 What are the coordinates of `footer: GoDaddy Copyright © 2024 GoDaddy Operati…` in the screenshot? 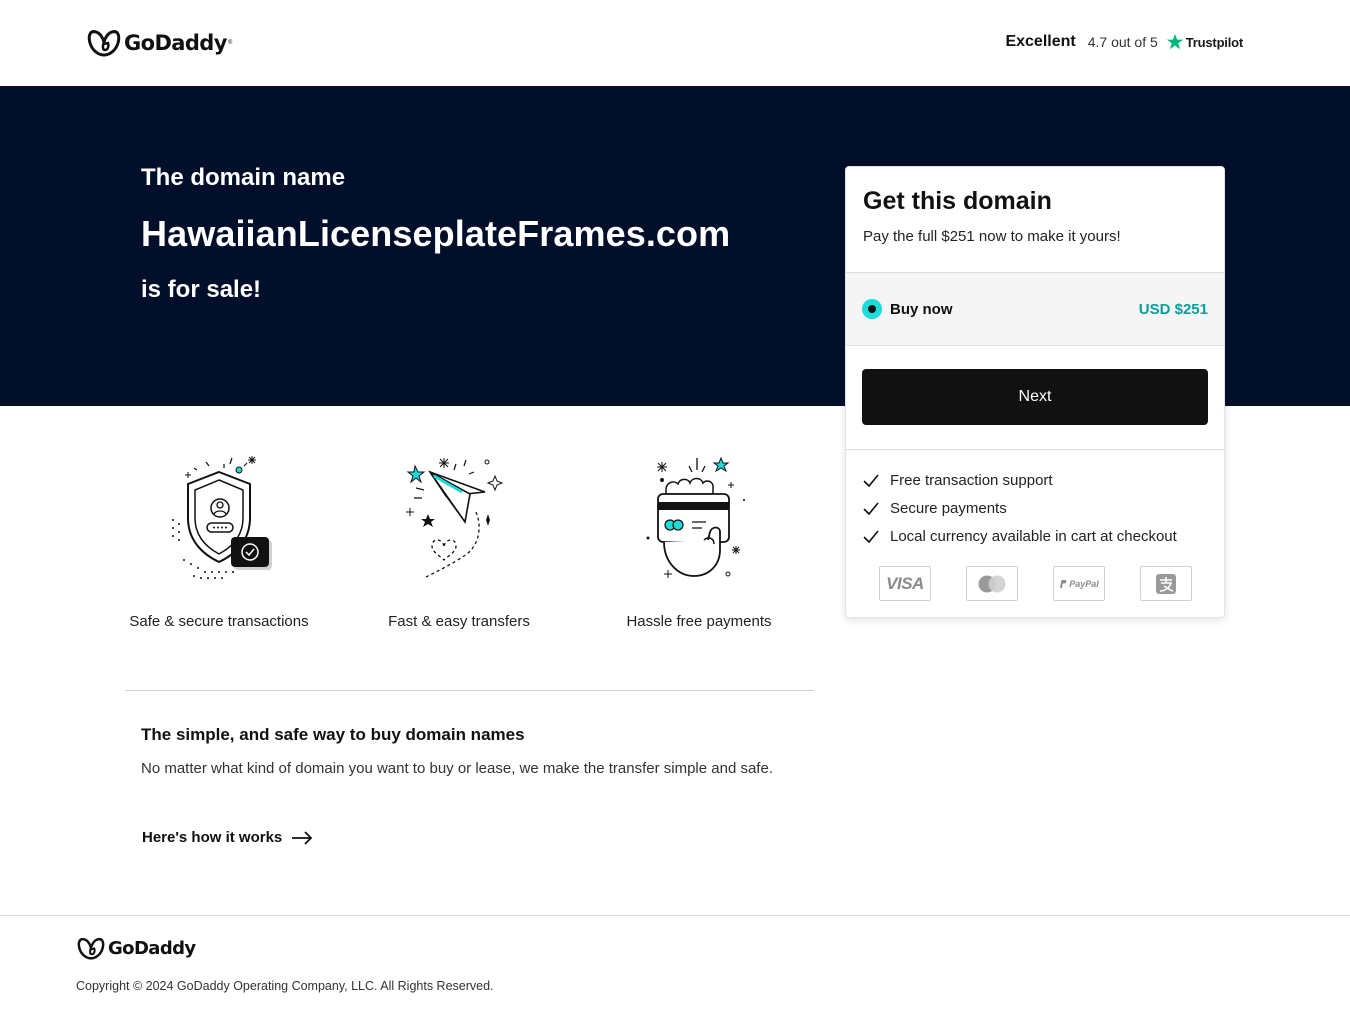 It's located at (675, 968).